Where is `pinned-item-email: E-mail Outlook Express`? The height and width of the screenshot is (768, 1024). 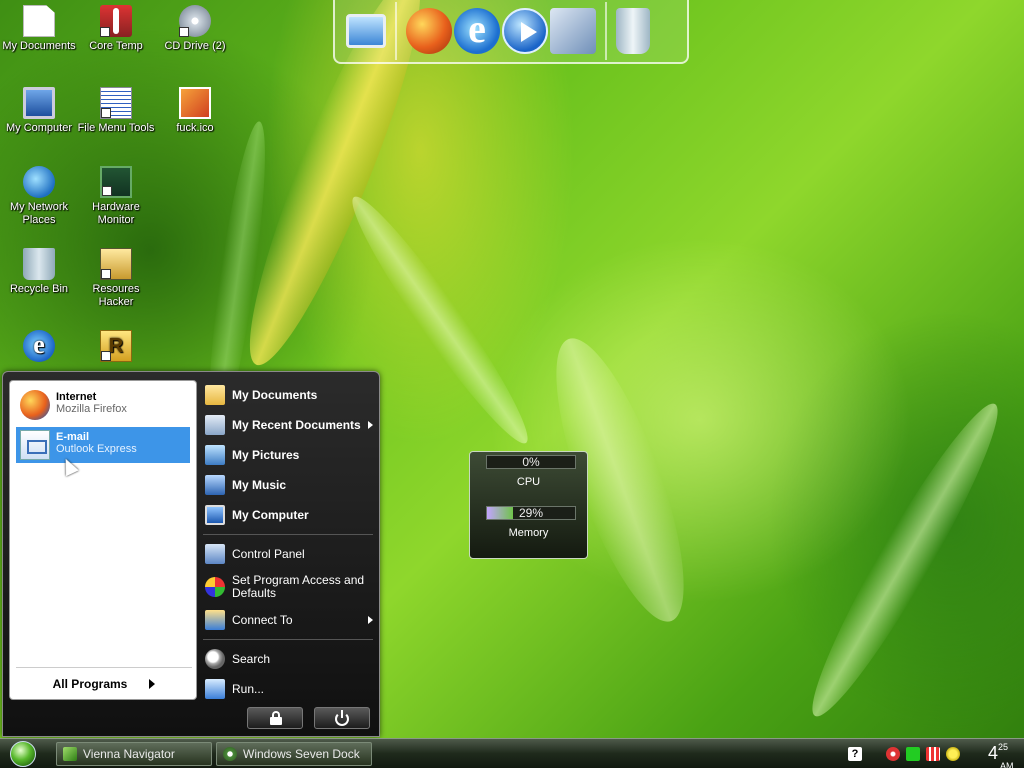 pinned-item-email: E-mail Outlook Express is located at coordinates (103, 445).